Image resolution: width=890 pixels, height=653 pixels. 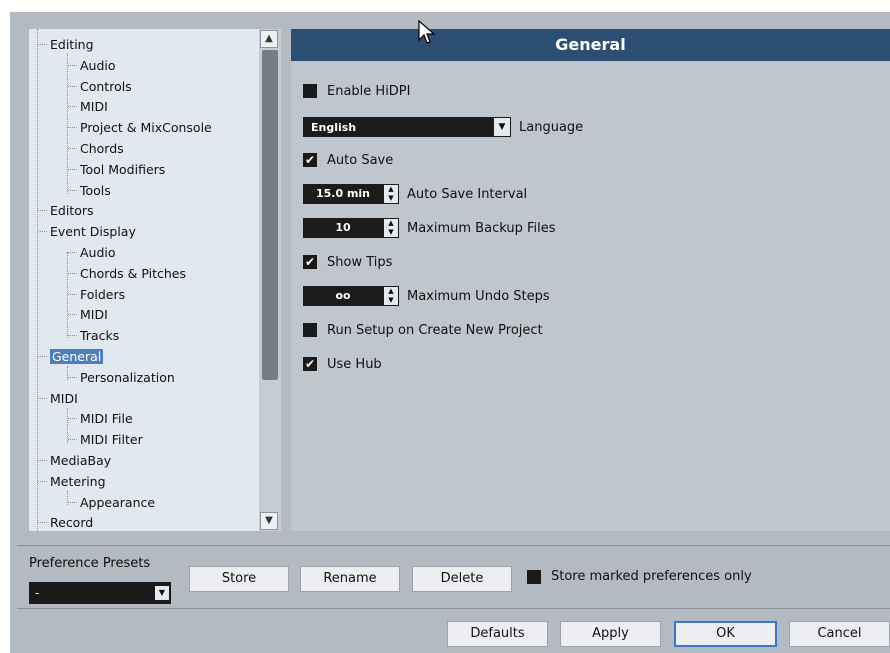 What do you see at coordinates (123, 169) in the screenshot?
I see `tree-item-label: Tool Modifiers` at bounding box center [123, 169].